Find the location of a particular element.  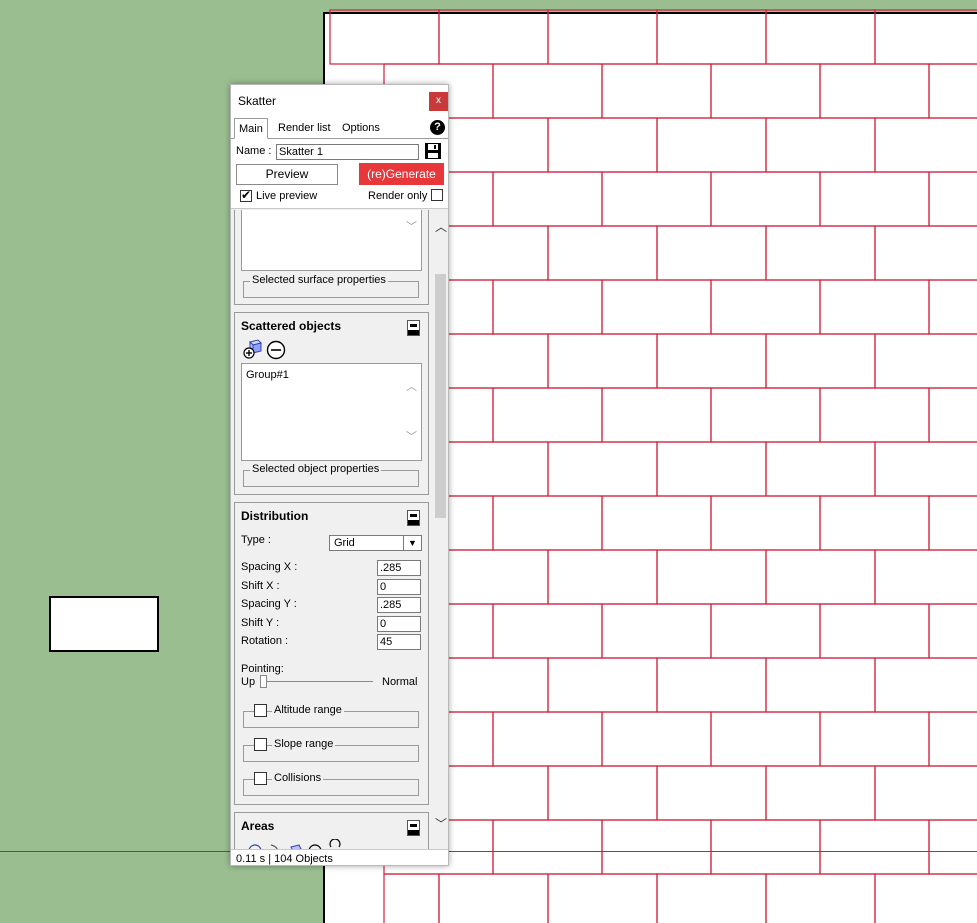

selected-object-properties: Selected object properties is located at coordinates (331, 475).